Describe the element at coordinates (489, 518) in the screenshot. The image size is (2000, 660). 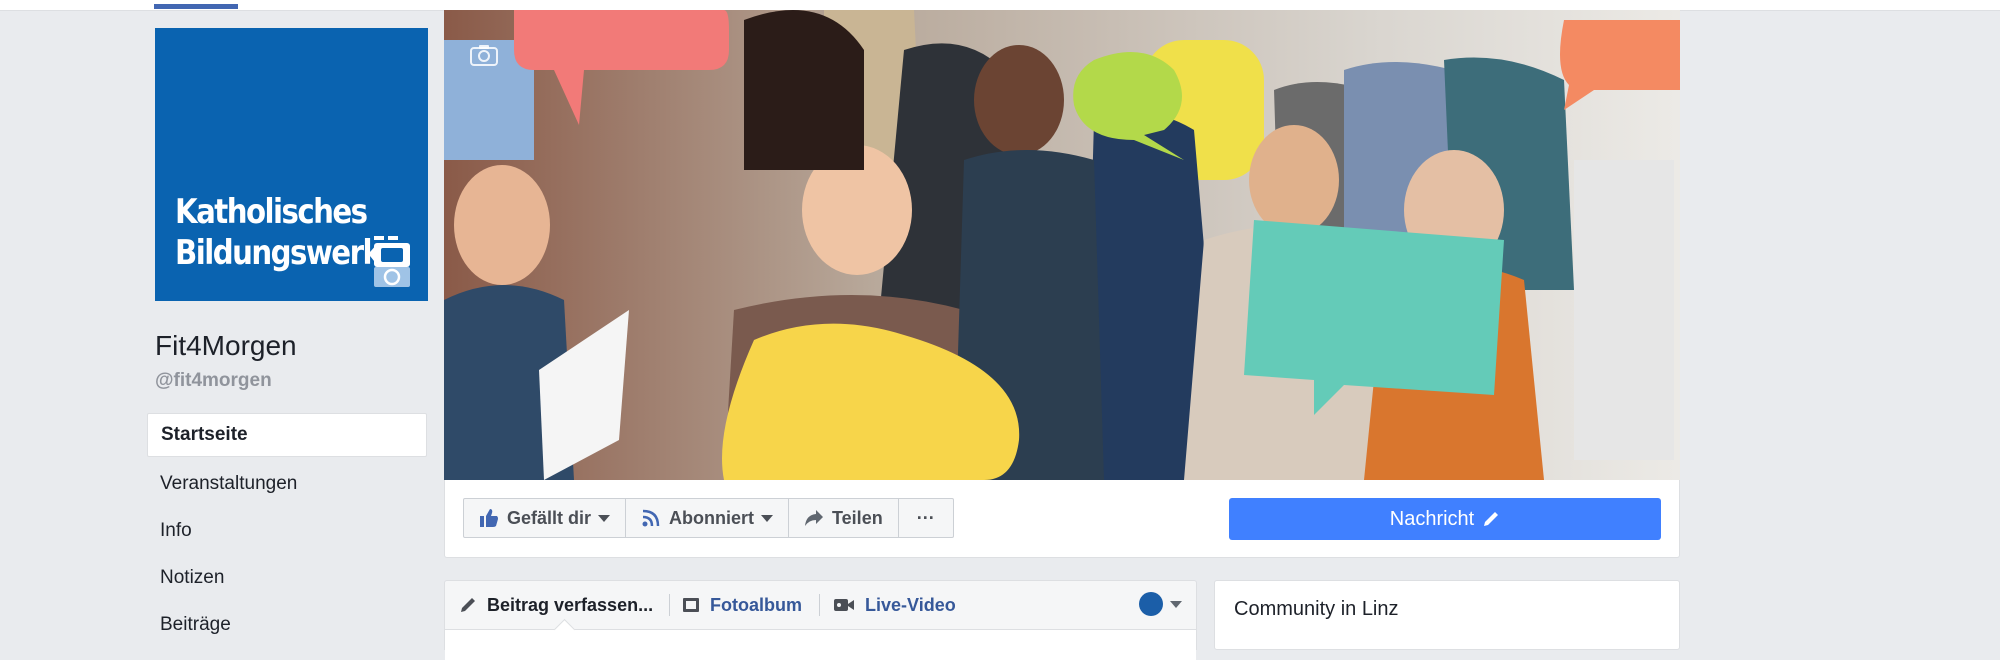
I see `thumbs-up-icon` at that location.